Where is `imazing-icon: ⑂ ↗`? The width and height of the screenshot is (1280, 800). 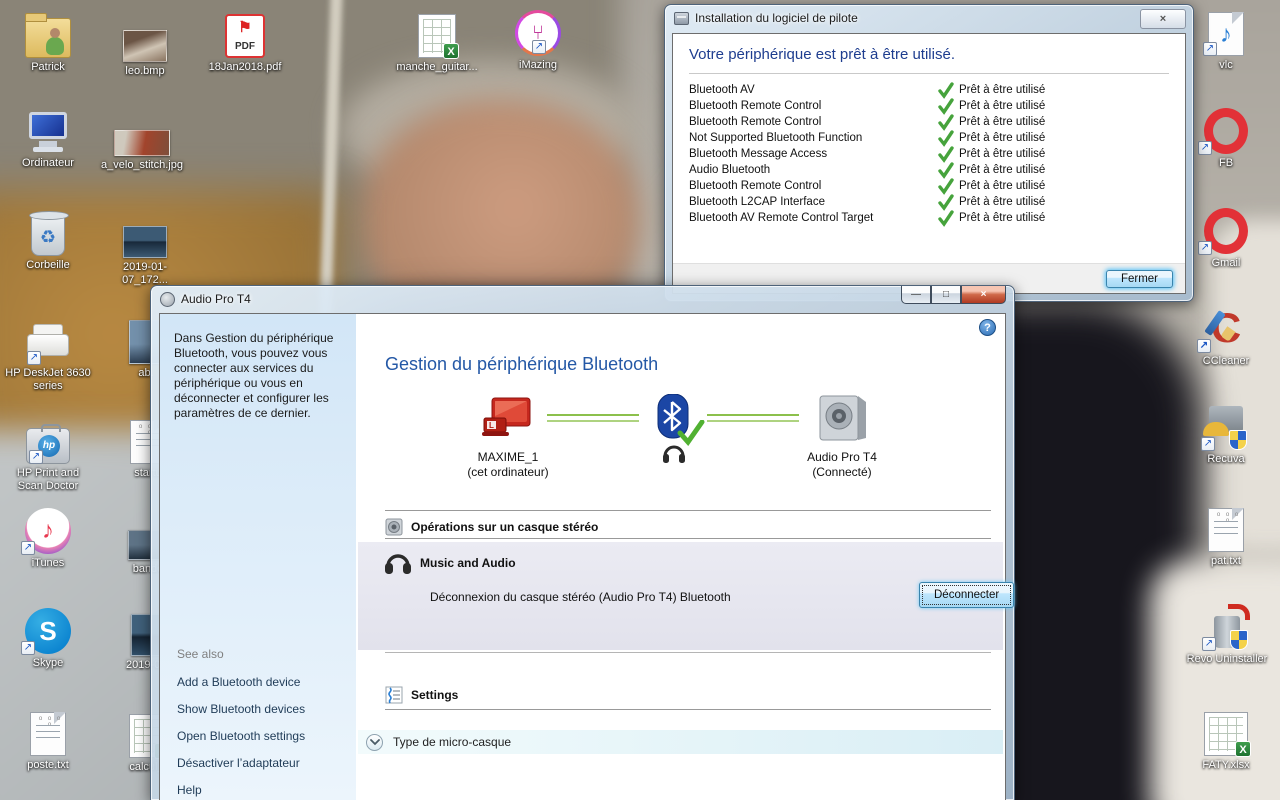 imazing-icon: ⑂ ↗ is located at coordinates (538, 33).